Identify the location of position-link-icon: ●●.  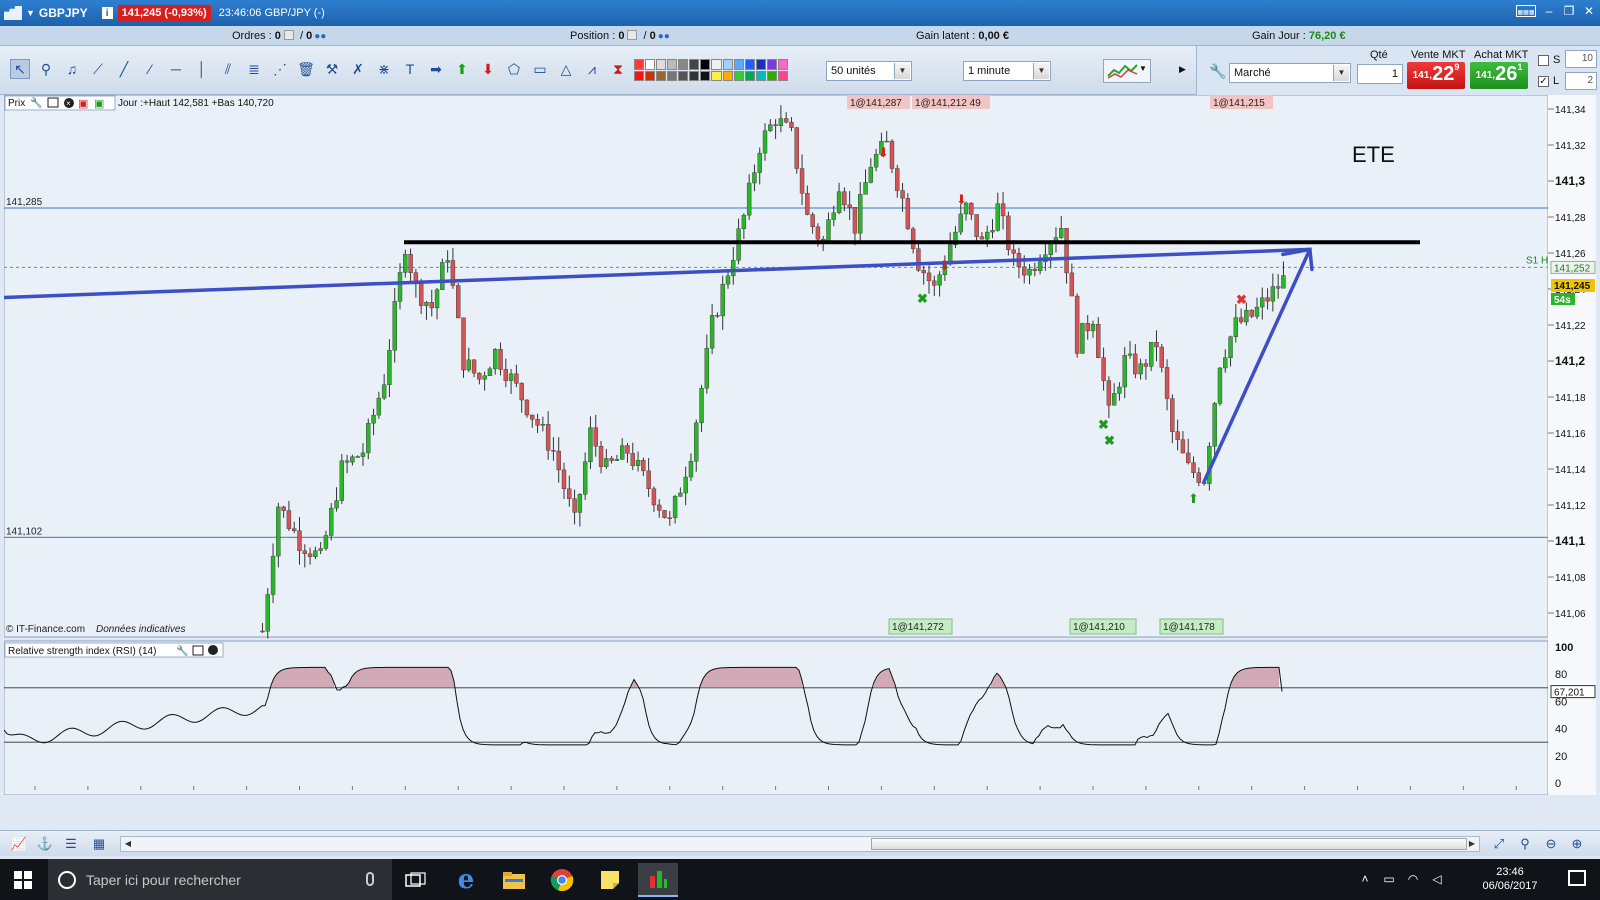
(664, 36).